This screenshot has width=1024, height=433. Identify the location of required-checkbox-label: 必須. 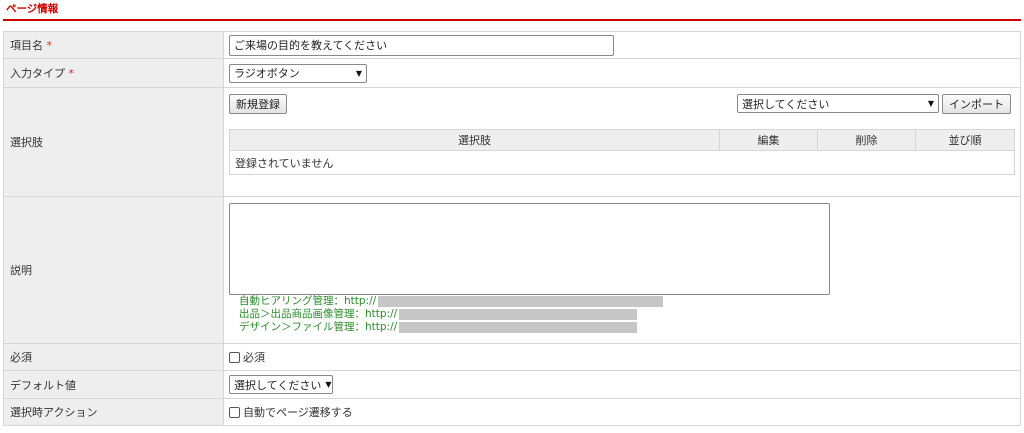
(254, 357).